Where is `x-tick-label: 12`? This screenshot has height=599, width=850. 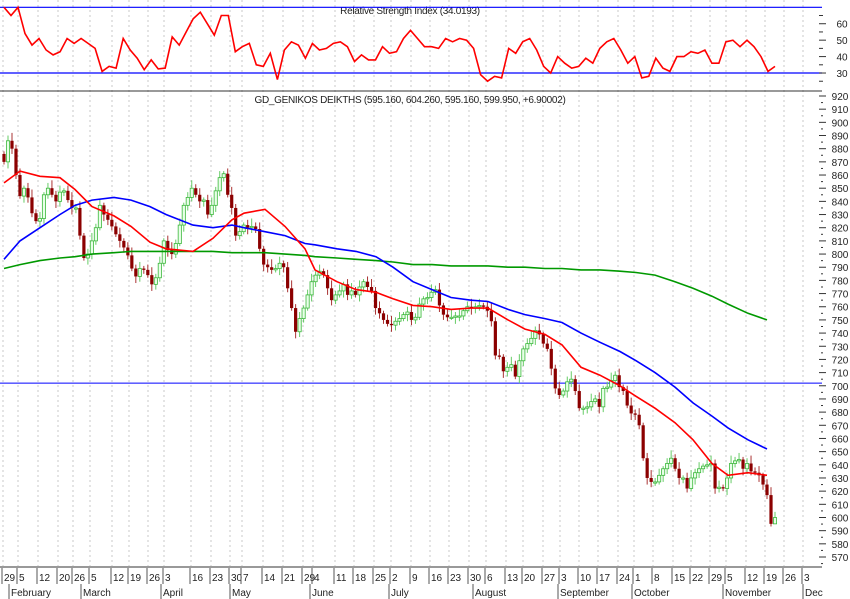 x-tick-label: 12 is located at coordinates (45, 578).